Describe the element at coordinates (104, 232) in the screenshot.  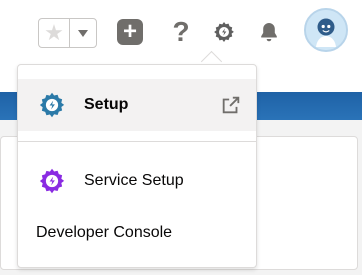
I see `menu-item-label: Developer Console` at that location.